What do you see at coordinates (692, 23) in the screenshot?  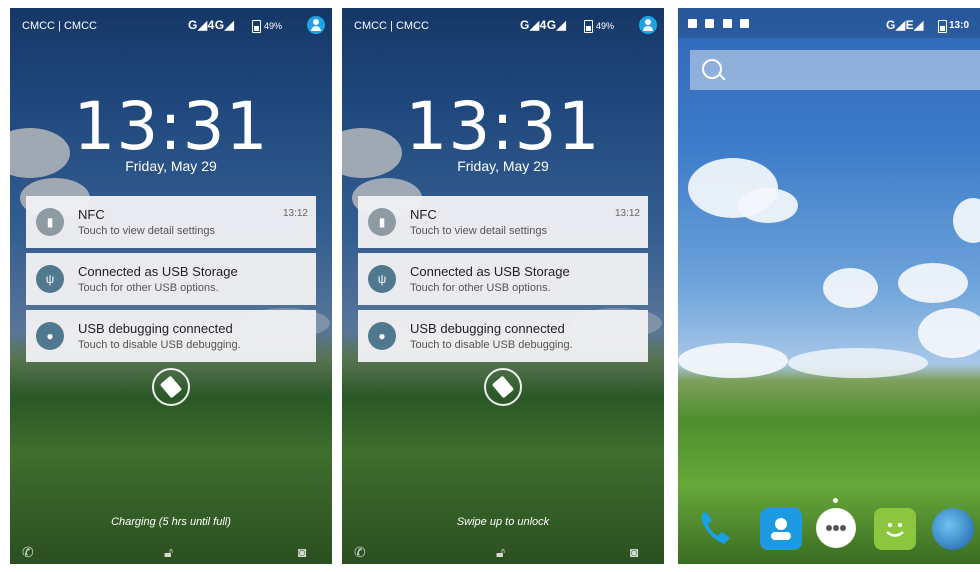 I see `screenshot-icon` at bounding box center [692, 23].